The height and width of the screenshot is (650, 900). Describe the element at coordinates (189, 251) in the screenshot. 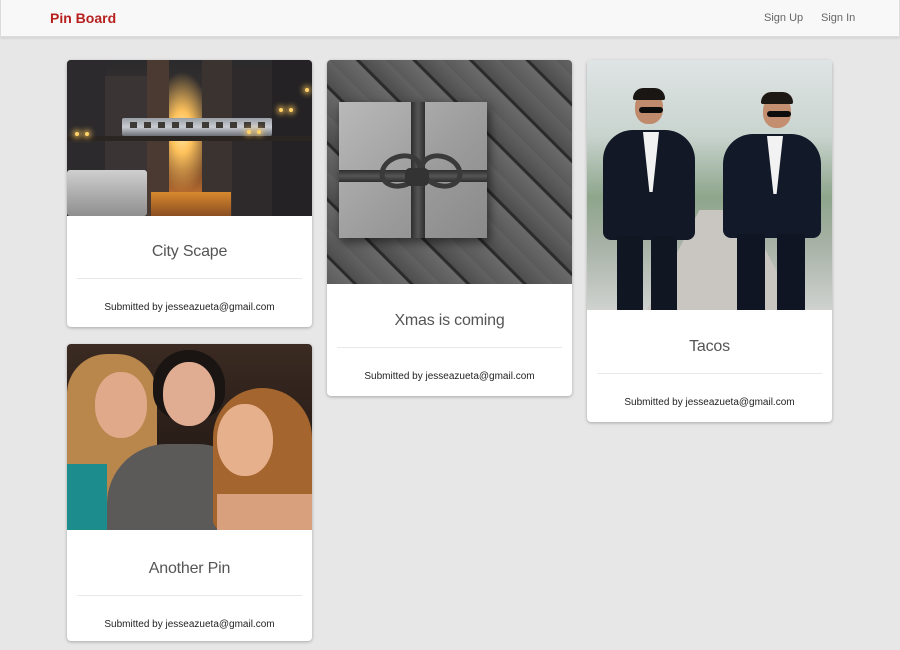

I see `pin-title: City Scape` at that location.